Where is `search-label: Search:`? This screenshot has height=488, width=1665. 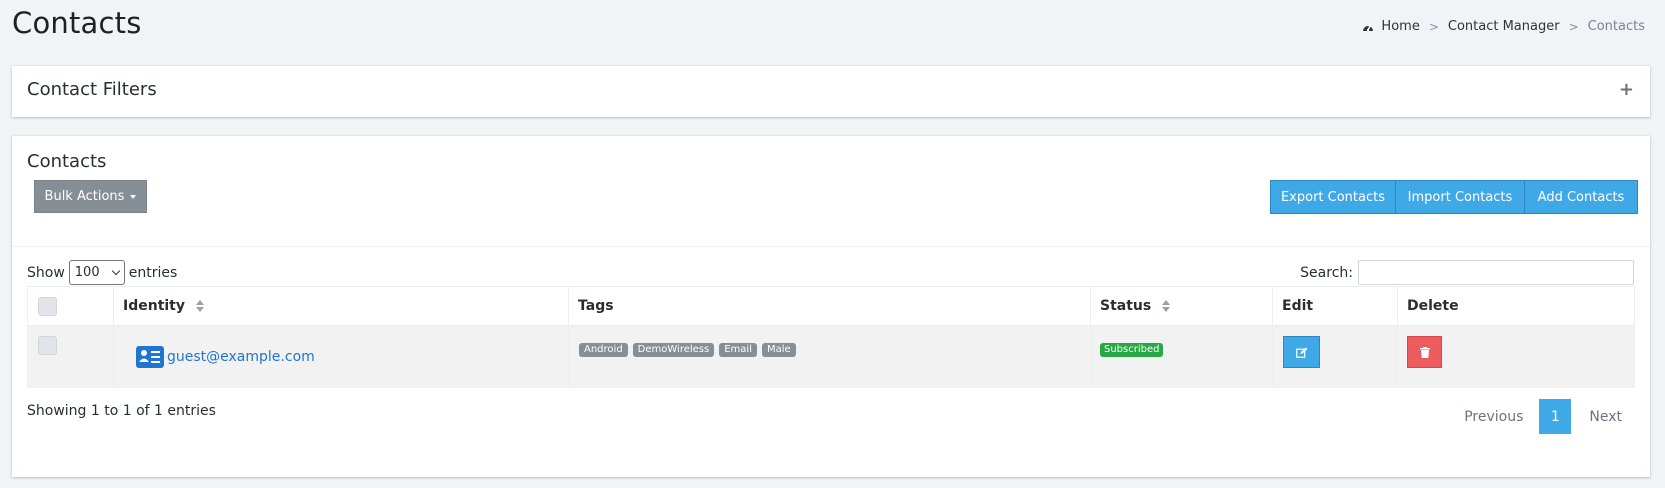
search-label: Search: is located at coordinates (1326, 272).